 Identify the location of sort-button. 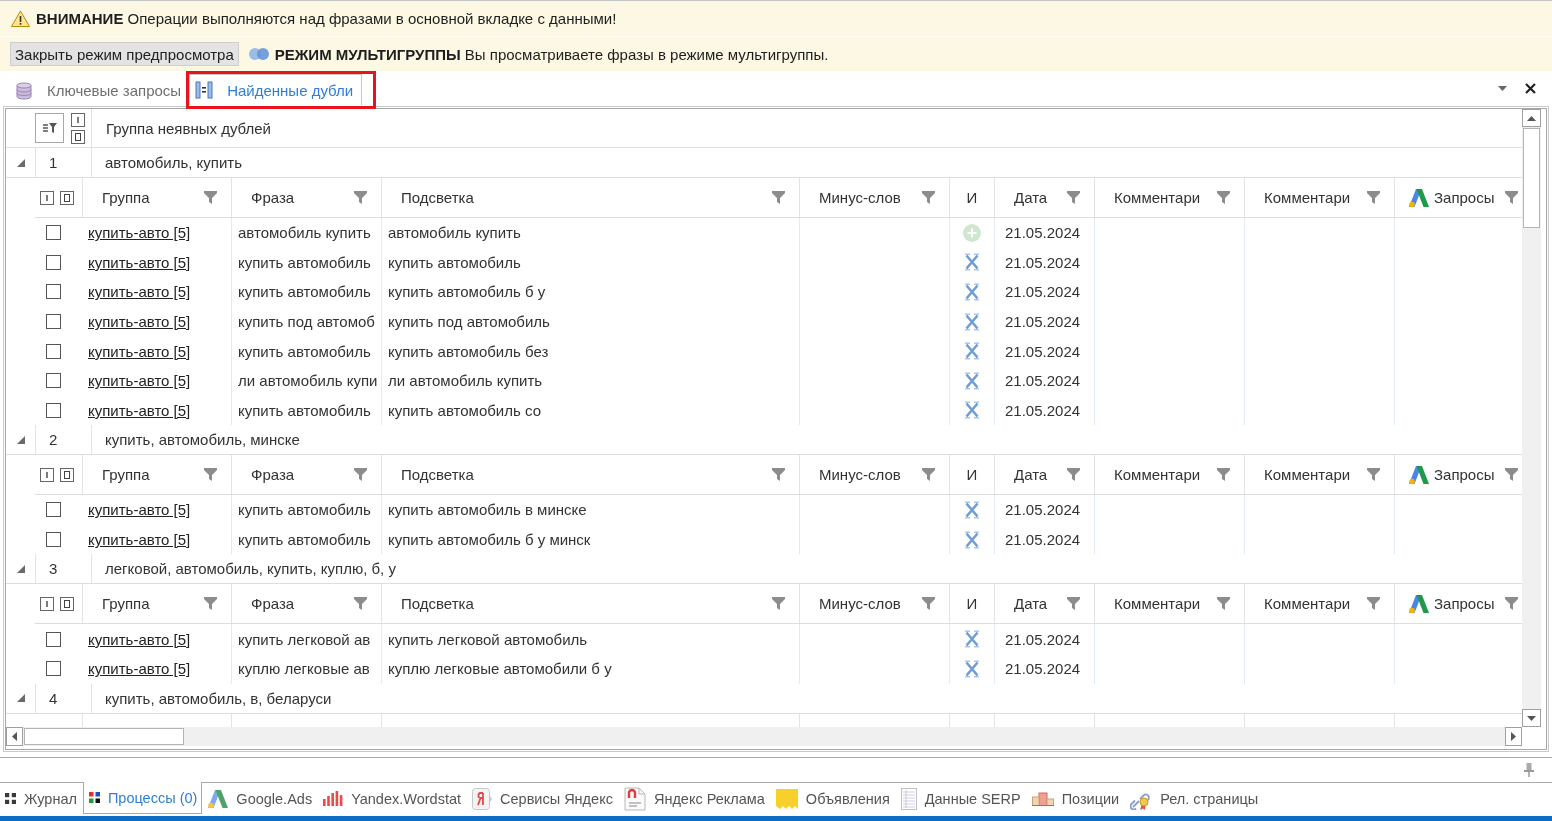
(49, 128).